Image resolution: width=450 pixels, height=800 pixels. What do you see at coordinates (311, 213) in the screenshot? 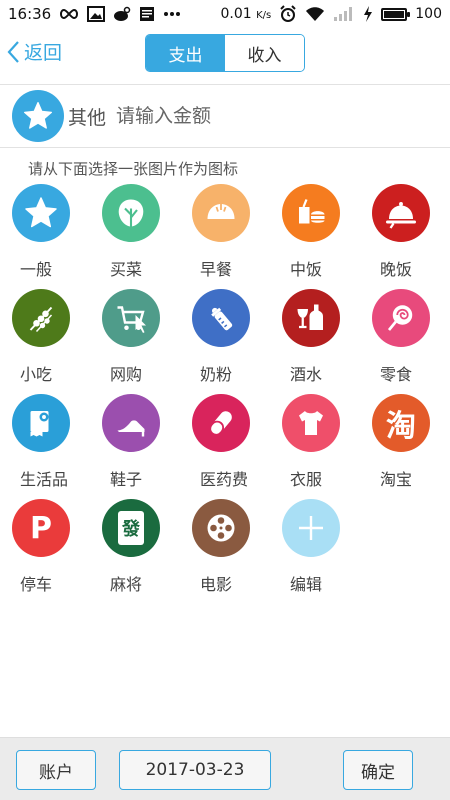
I see `fastfood-icon` at bounding box center [311, 213].